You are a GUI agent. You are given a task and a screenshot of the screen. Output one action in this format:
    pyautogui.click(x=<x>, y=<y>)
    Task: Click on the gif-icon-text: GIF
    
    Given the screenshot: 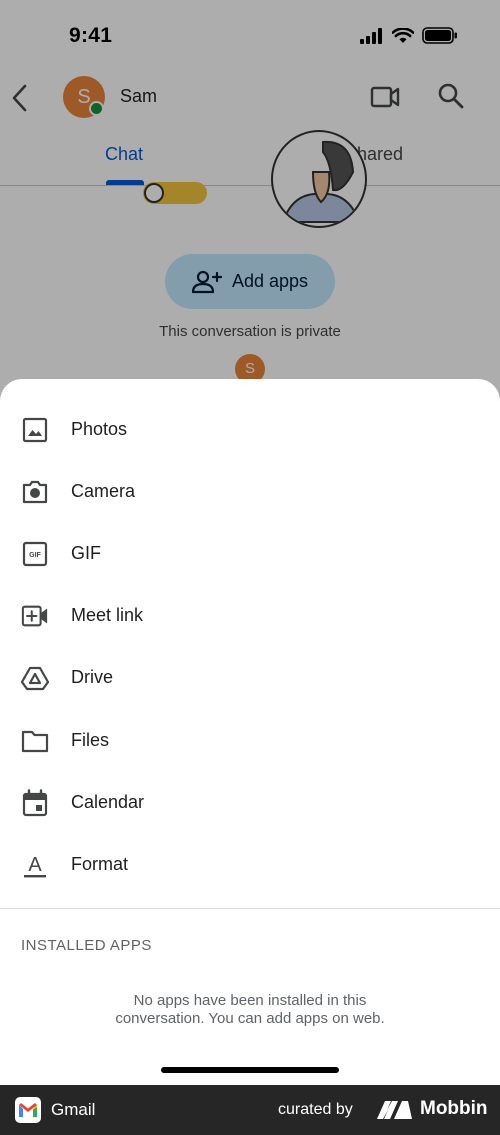 What is the action you would take?
    pyautogui.click(x=35, y=555)
    